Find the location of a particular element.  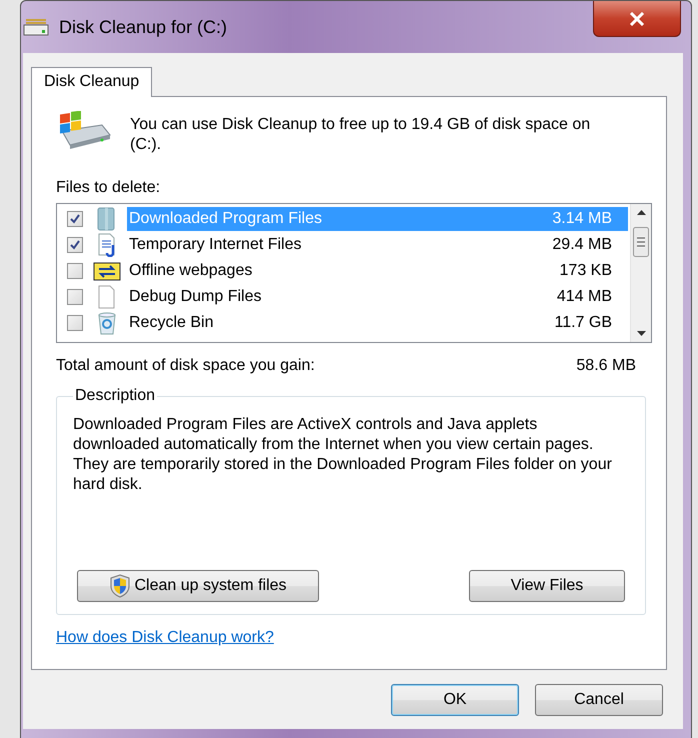

tab: Disk Cleanup is located at coordinates (91, 82).